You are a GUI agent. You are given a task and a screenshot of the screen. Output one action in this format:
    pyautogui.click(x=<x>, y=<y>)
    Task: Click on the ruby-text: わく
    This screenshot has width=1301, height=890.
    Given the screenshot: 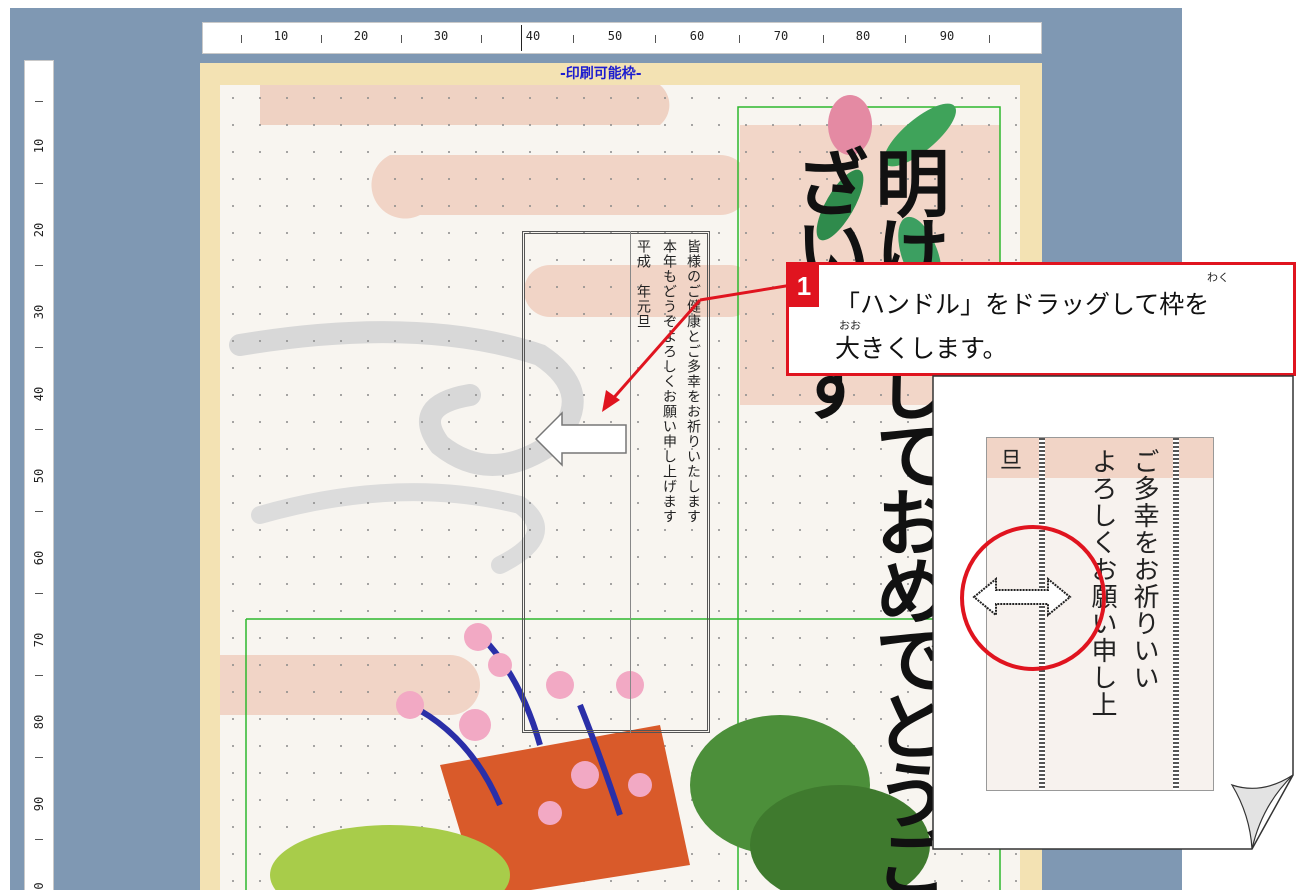 What is the action you would take?
    pyautogui.click(x=1218, y=277)
    